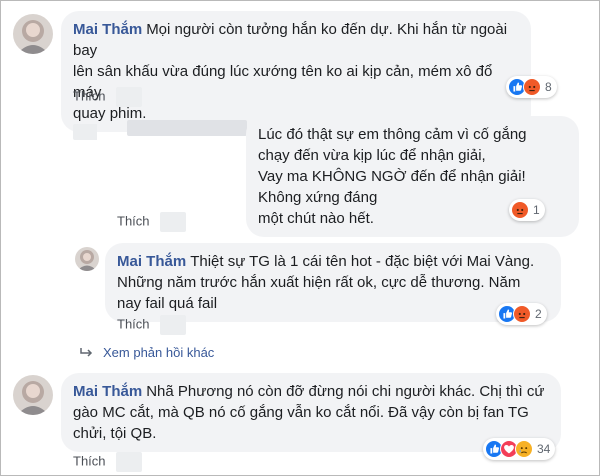 This screenshot has width=600, height=476. What do you see at coordinates (187, 128) in the screenshot?
I see `author-name-blurred` at bounding box center [187, 128].